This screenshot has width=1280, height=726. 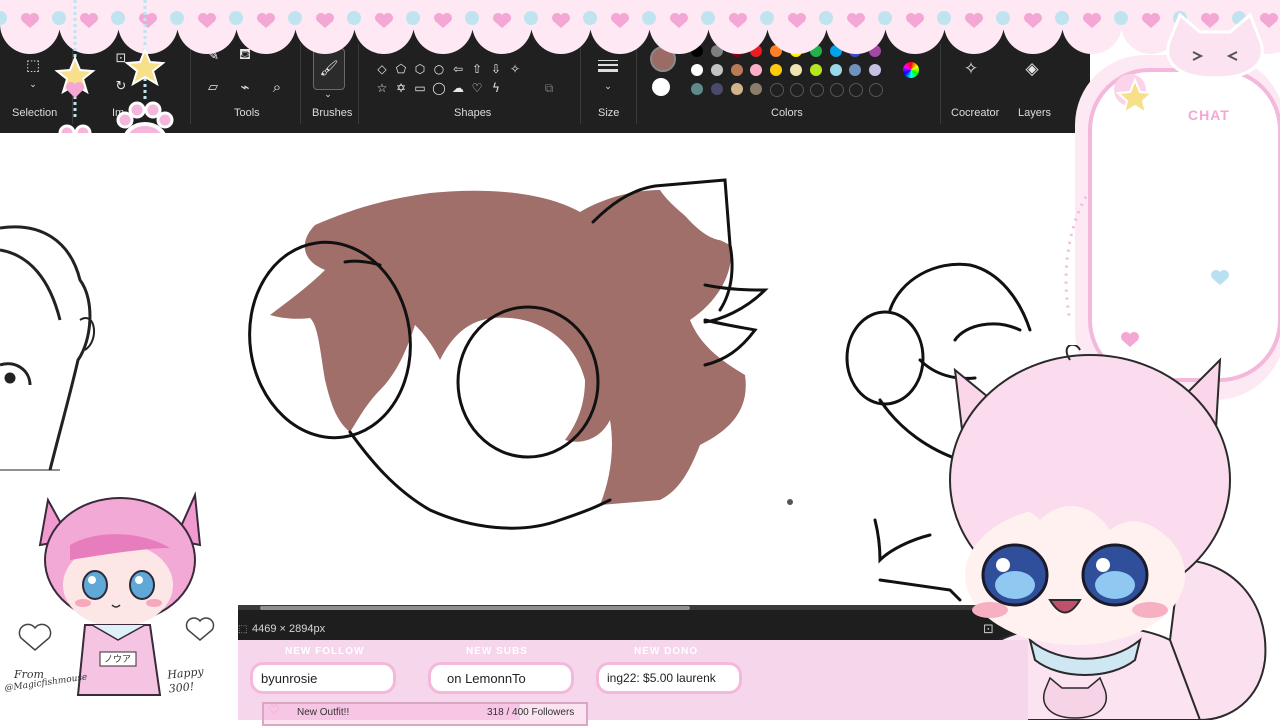 What do you see at coordinates (274, 710) in the screenshot?
I see `heart-icon: ♡` at bounding box center [274, 710].